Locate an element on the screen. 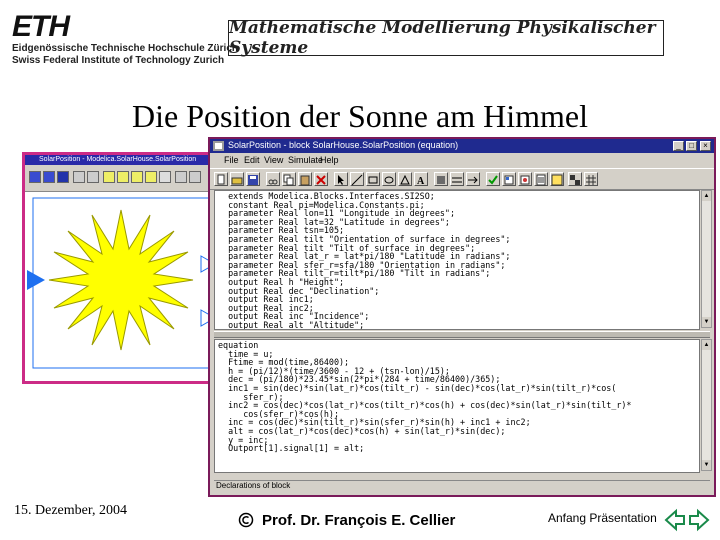 This screenshot has width=720, height=540. rectangle-icon is located at coordinates (373, 179).